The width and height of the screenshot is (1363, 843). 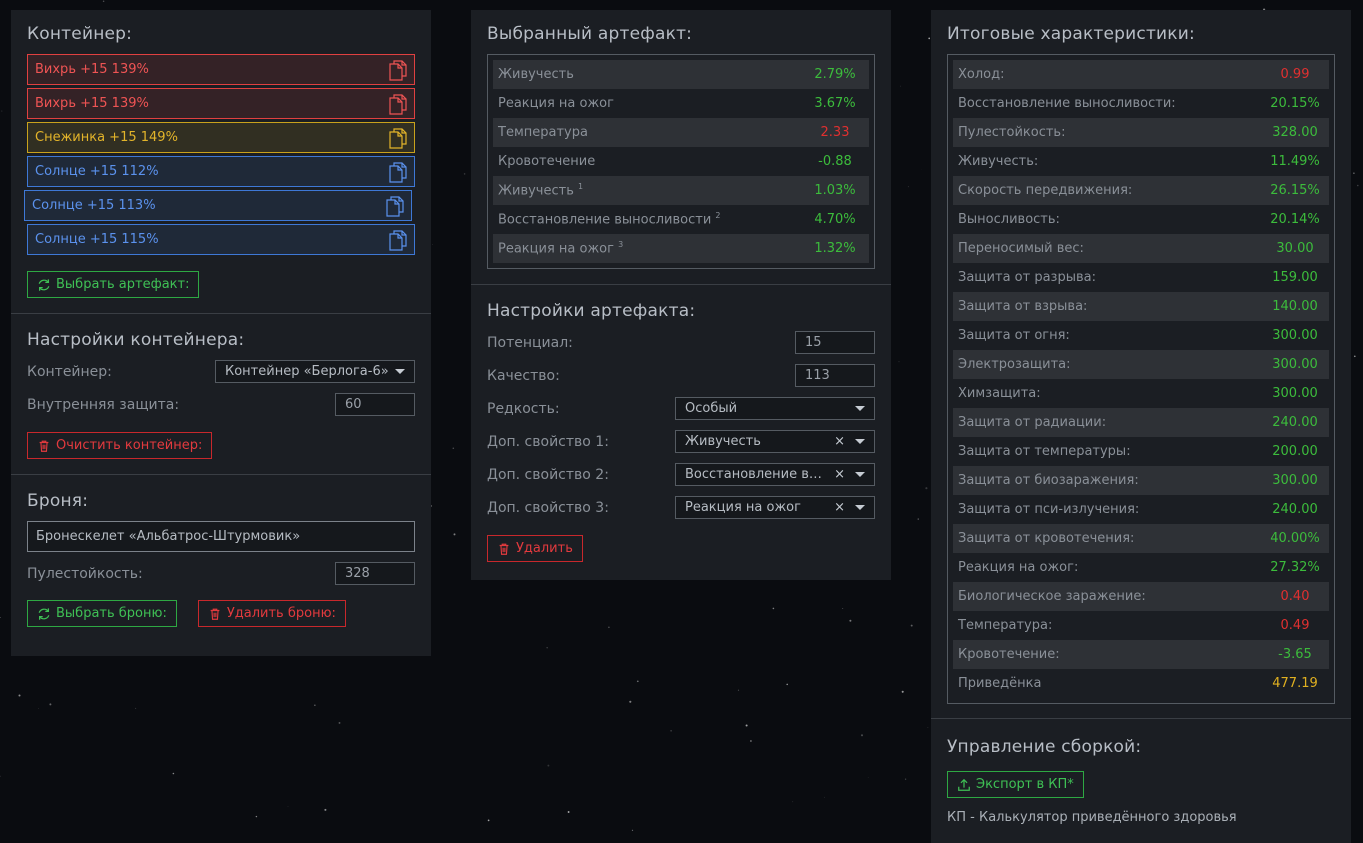 I want to click on stat-row: Живучесть 2.79%, so click(x=681, y=74).